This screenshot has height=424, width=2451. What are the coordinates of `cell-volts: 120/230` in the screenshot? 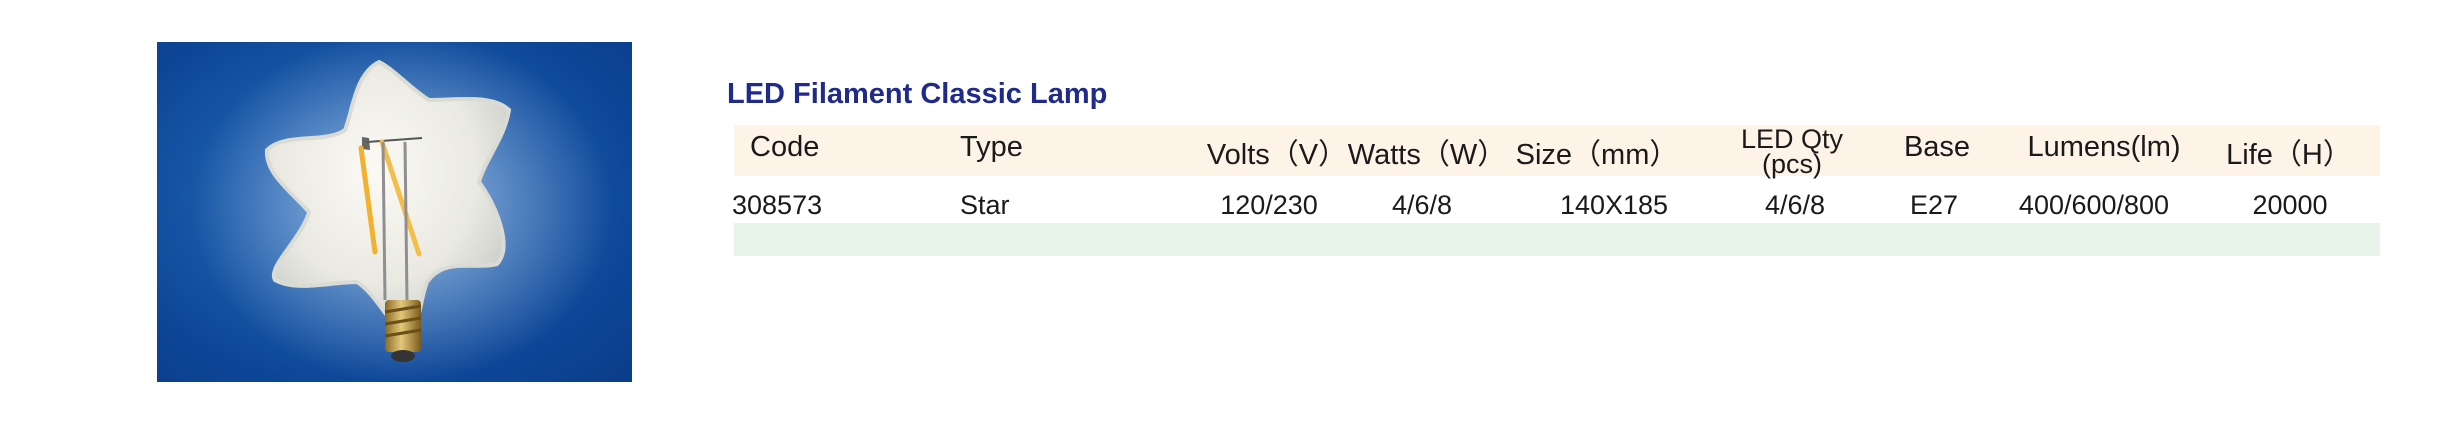 It's located at (1269, 205).